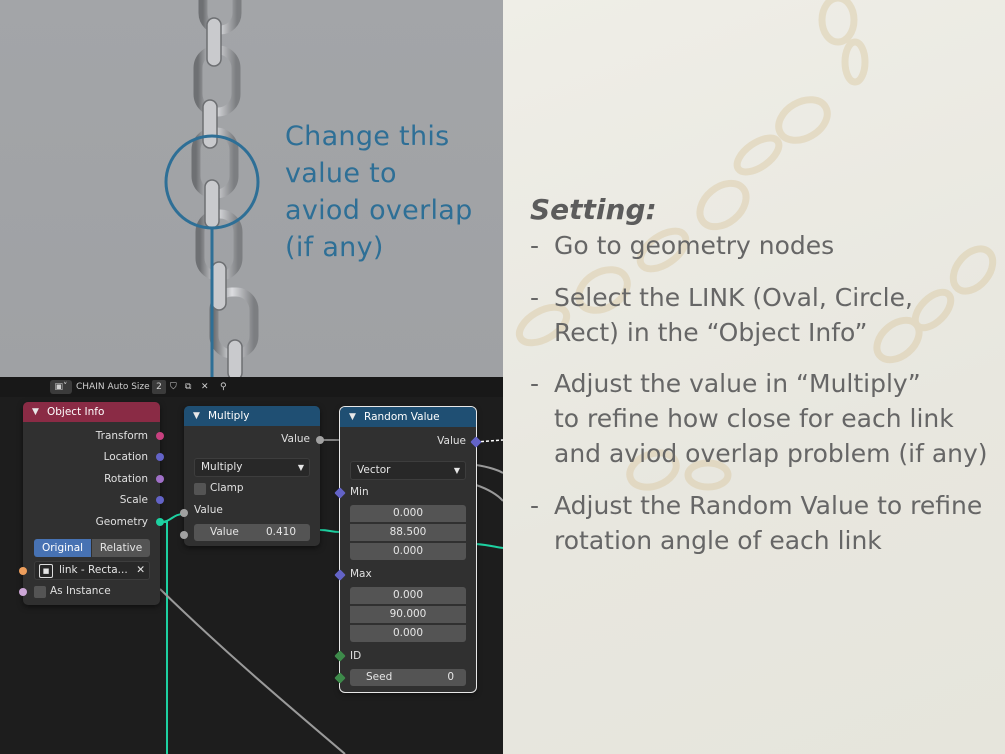  I want to click on annotation-line: (if any), so click(334, 247).